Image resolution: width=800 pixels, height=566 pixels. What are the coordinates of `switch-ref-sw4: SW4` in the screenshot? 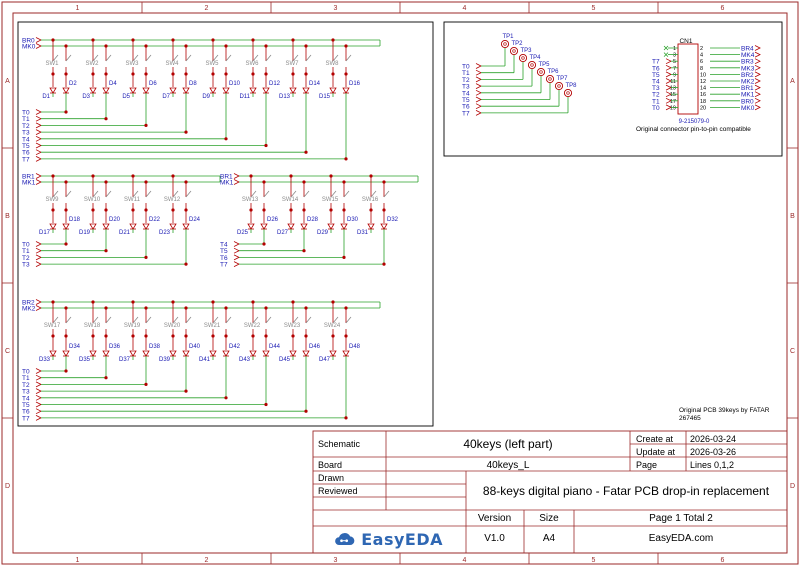 It's located at (172, 64).